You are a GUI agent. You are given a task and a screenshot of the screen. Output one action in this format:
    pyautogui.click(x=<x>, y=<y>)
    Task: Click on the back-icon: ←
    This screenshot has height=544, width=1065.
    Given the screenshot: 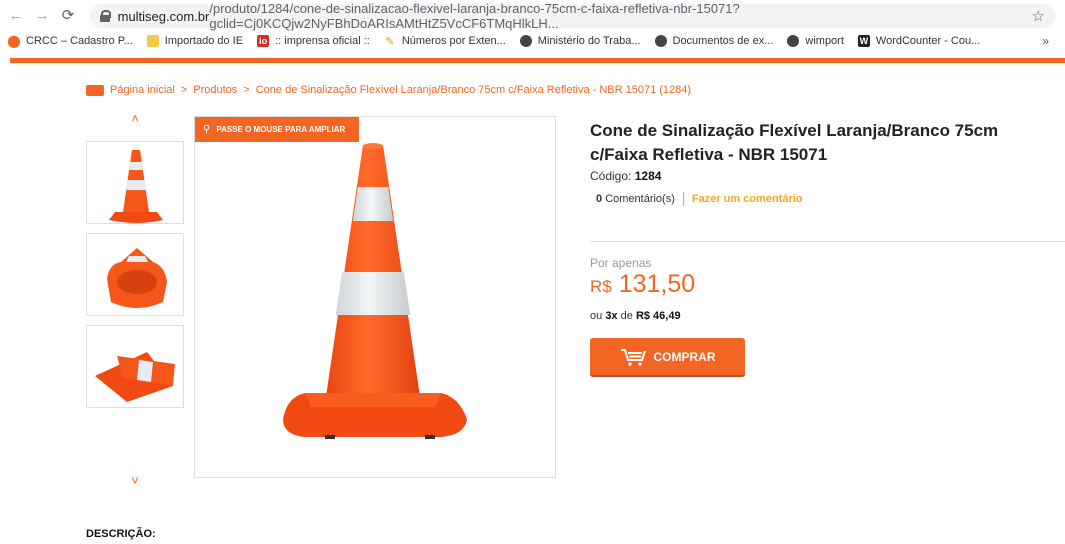 What is the action you would take?
    pyautogui.click(x=16, y=15)
    